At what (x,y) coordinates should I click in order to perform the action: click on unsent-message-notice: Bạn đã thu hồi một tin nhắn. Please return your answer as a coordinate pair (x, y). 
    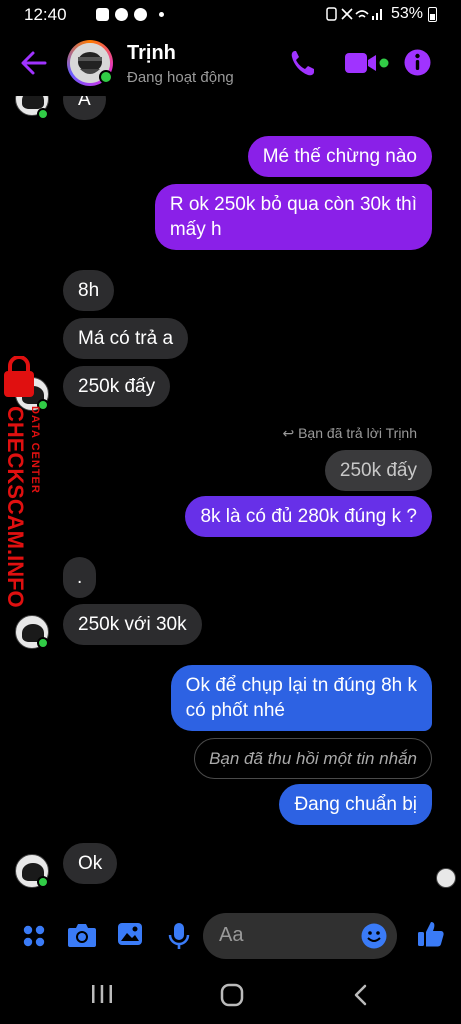
    Looking at the image, I should click on (313, 758).